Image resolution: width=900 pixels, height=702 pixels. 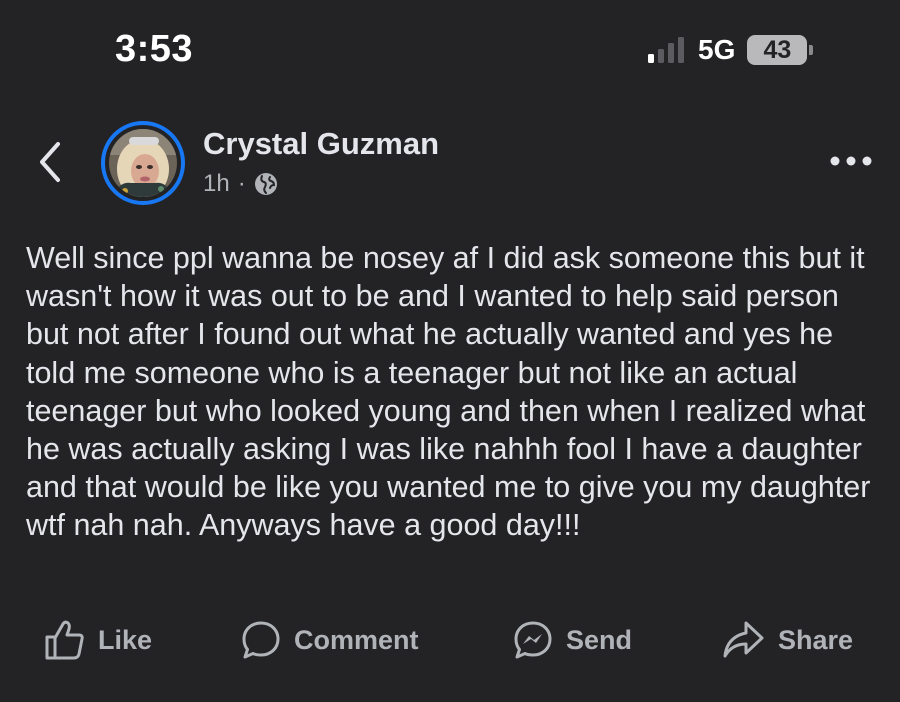 I want to click on cellular-signal-icon, so click(x=666, y=50).